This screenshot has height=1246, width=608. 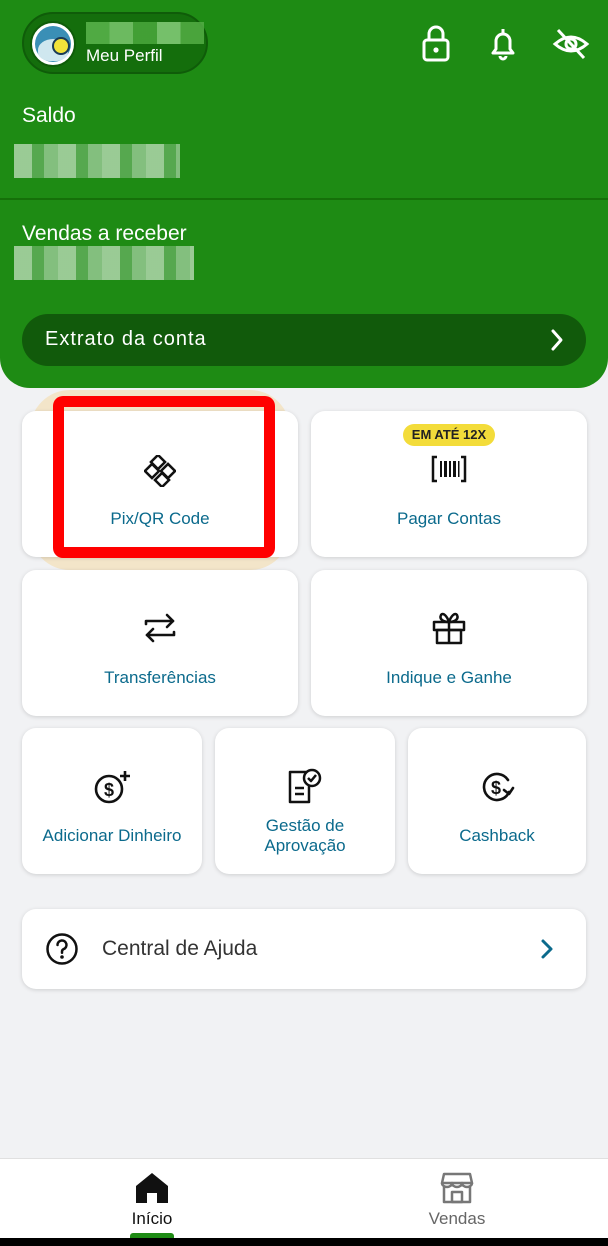 What do you see at coordinates (104, 233) in the screenshot?
I see `receivables-label: Vendas a receber` at bounding box center [104, 233].